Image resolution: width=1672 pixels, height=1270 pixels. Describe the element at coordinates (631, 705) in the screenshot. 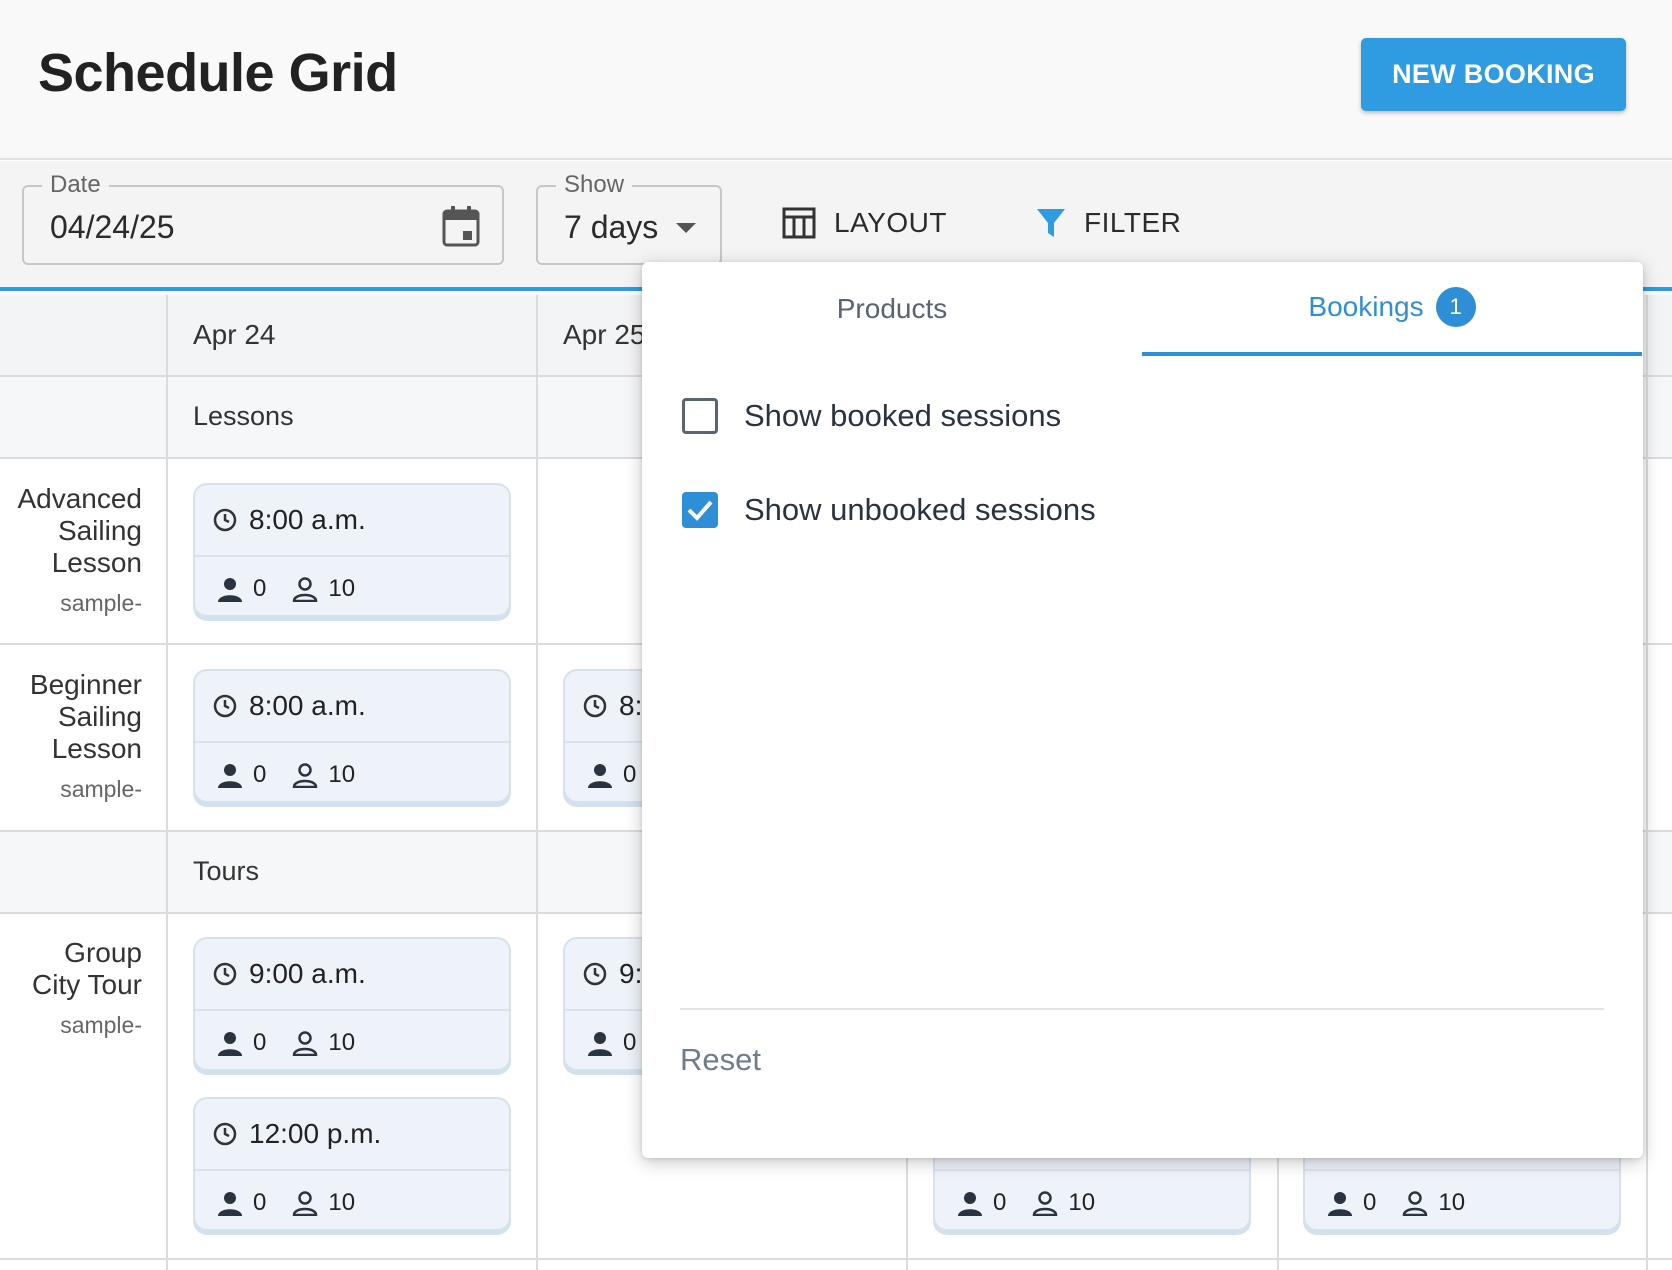

I see `session-time: 8:` at that location.